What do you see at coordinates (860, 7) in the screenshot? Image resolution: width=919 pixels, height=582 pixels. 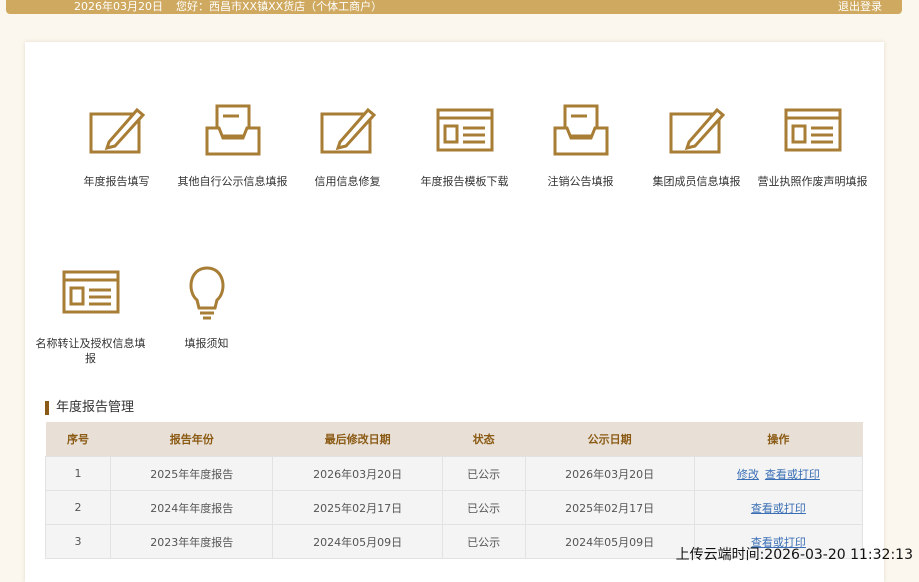 I see `logout-button: 退出登录` at bounding box center [860, 7].